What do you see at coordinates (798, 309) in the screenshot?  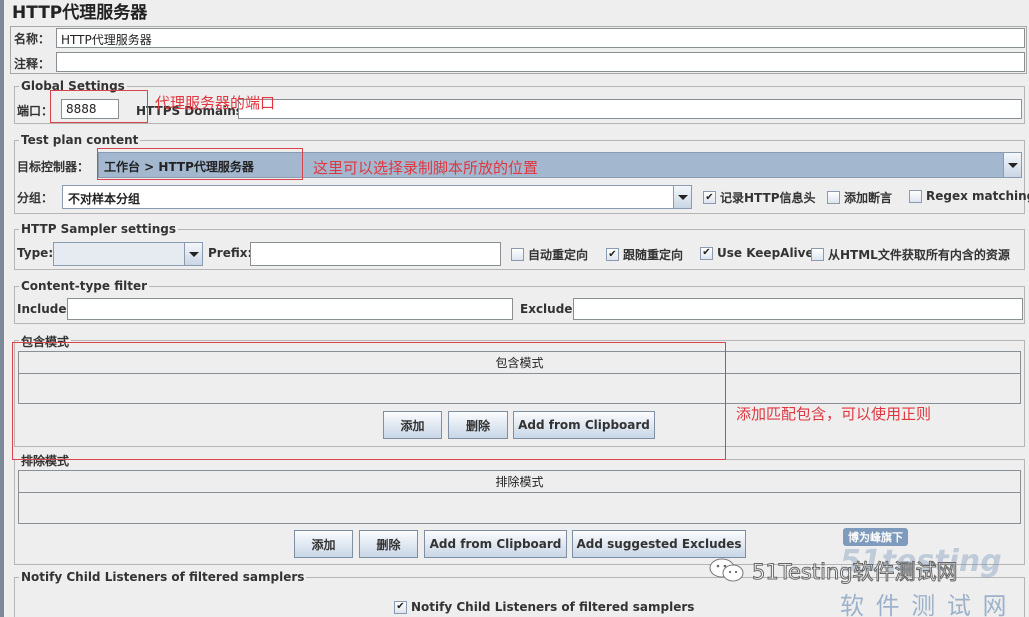 I see `exclude-input` at bounding box center [798, 309].